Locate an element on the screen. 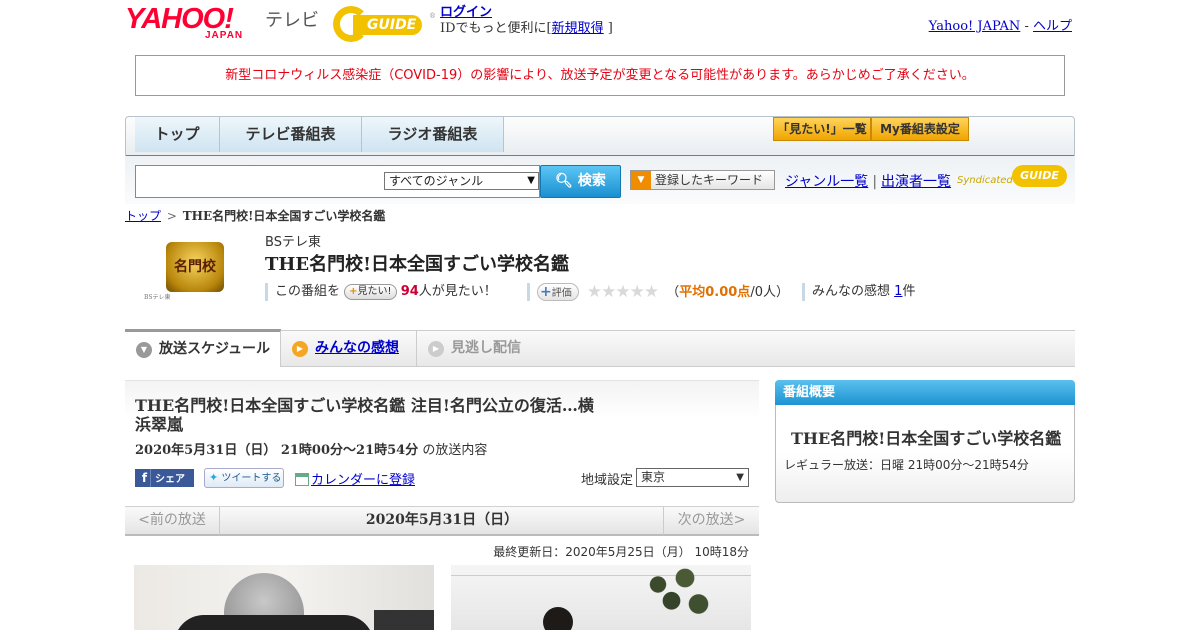 This screenshot has height=630, width=1200. genre-links: ジャンル一覧 | 出演者一覧 is located at coordinates (868, 181).